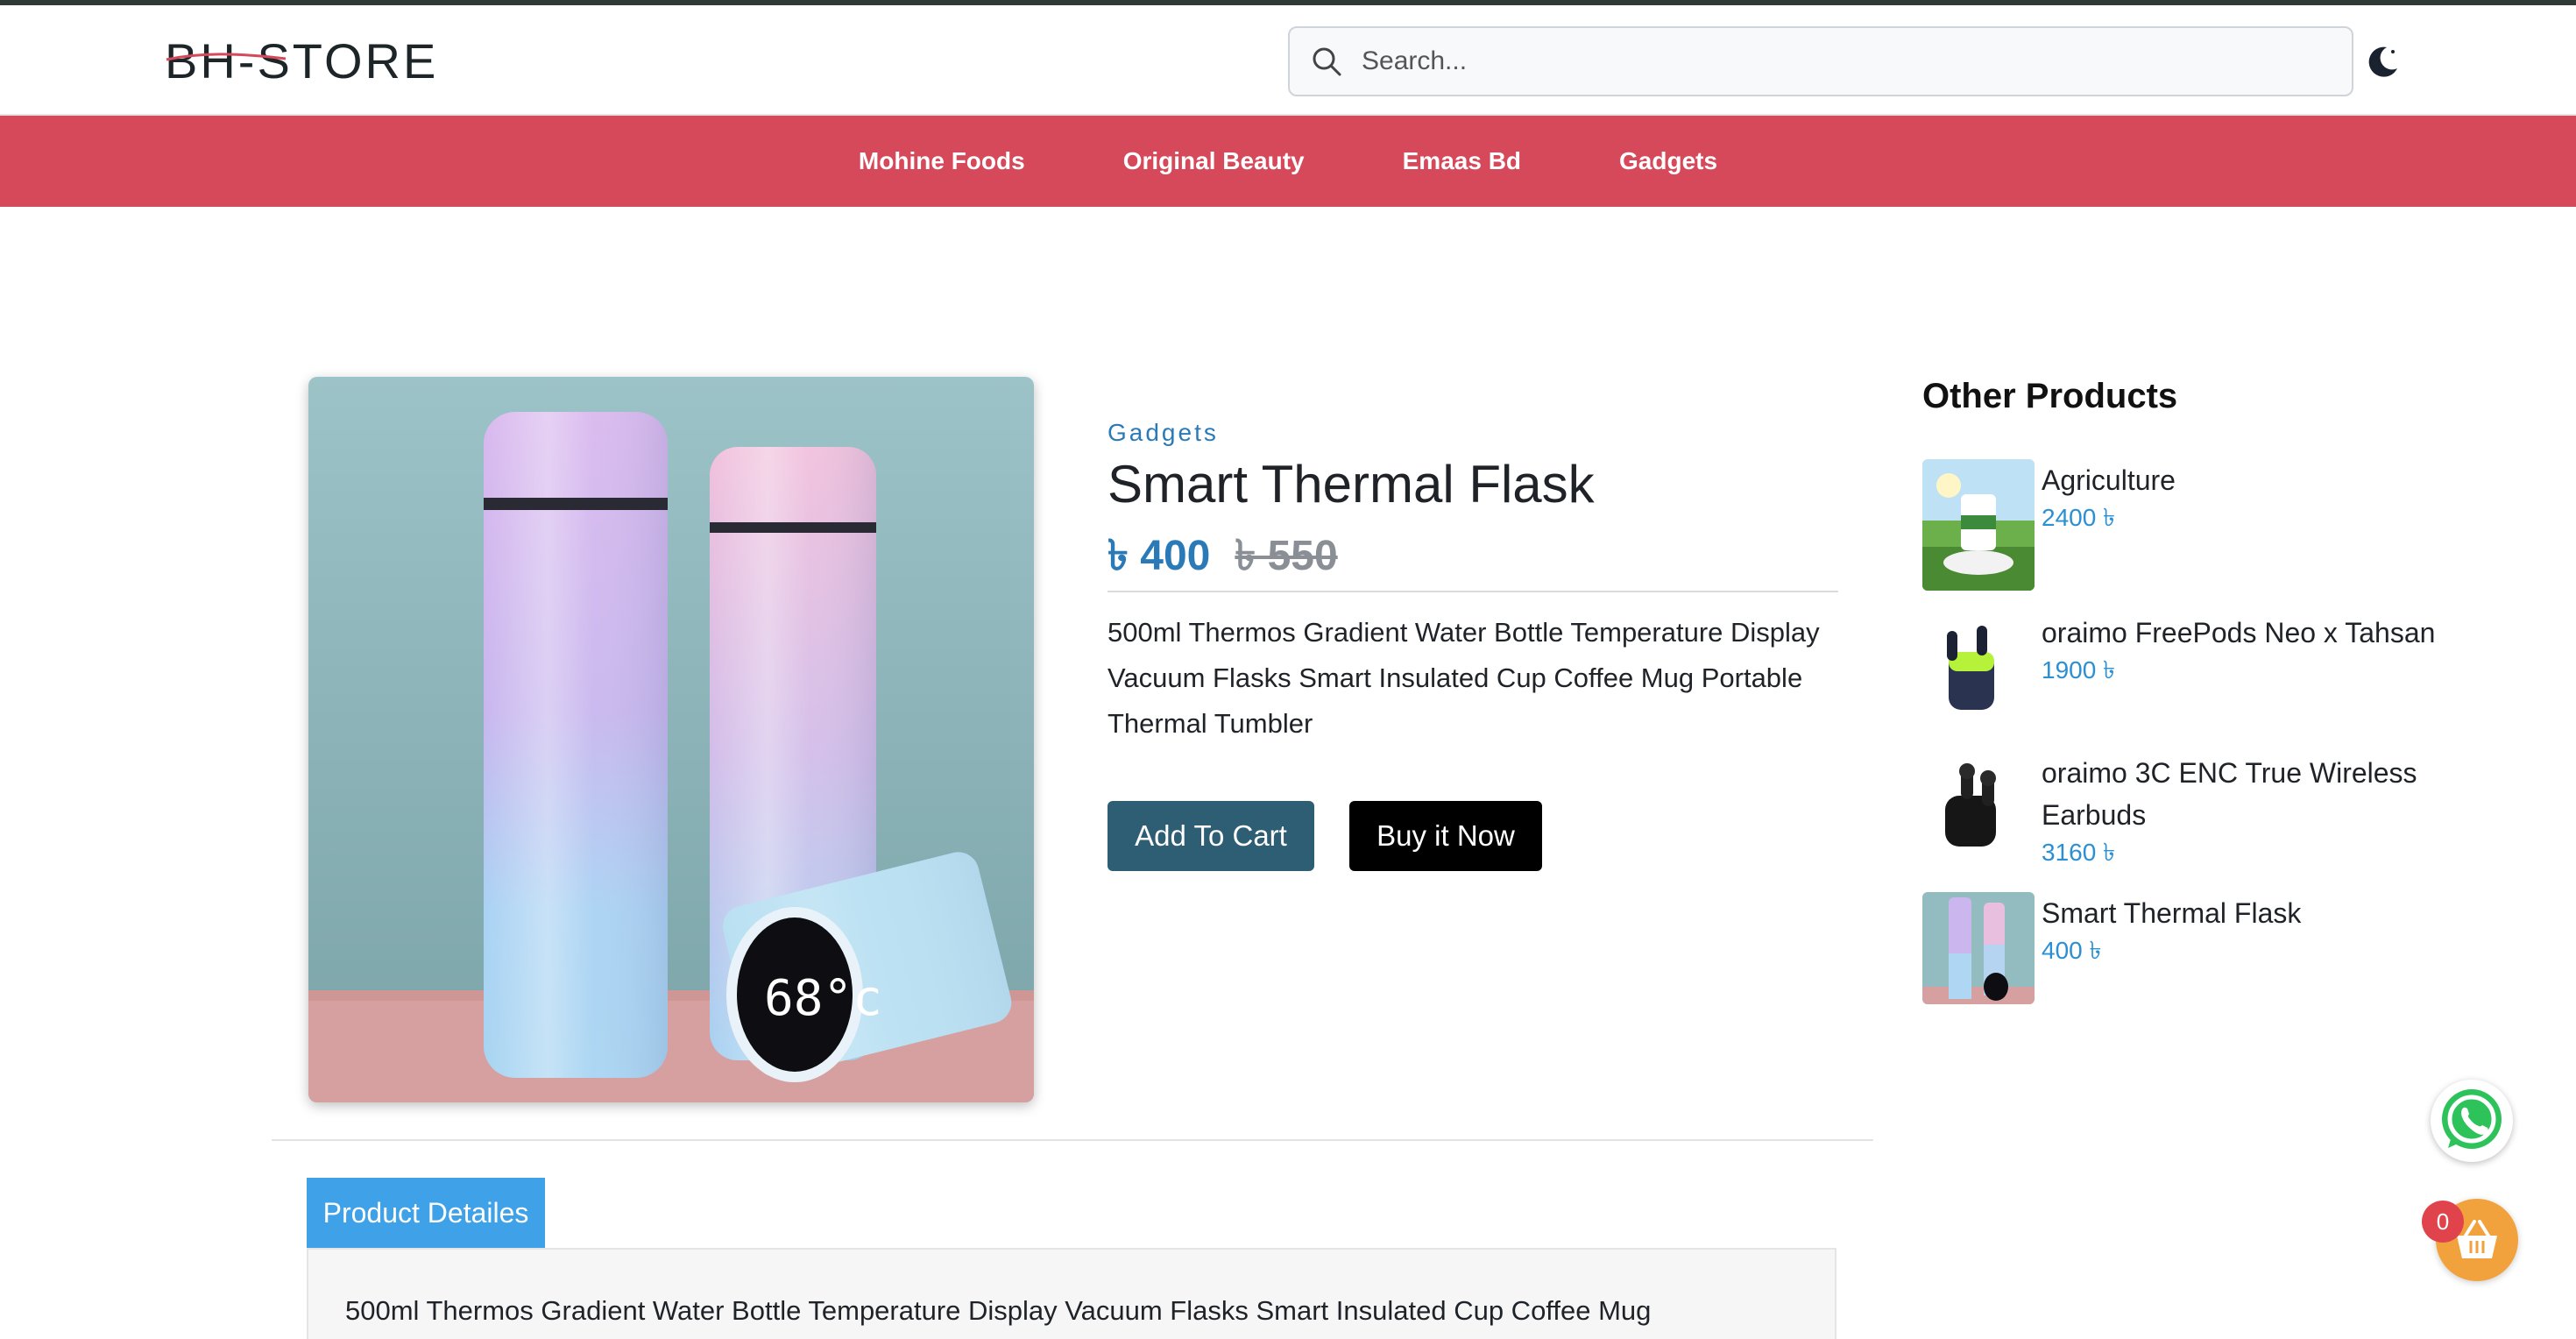 The width and height of the screenshot is (2576, 1339). What do you see at coordinates (1462, 161) in the screenshot?
I see `nav-item-emaas-bd: Emaas Bd` at bounding box center [1462, 161].